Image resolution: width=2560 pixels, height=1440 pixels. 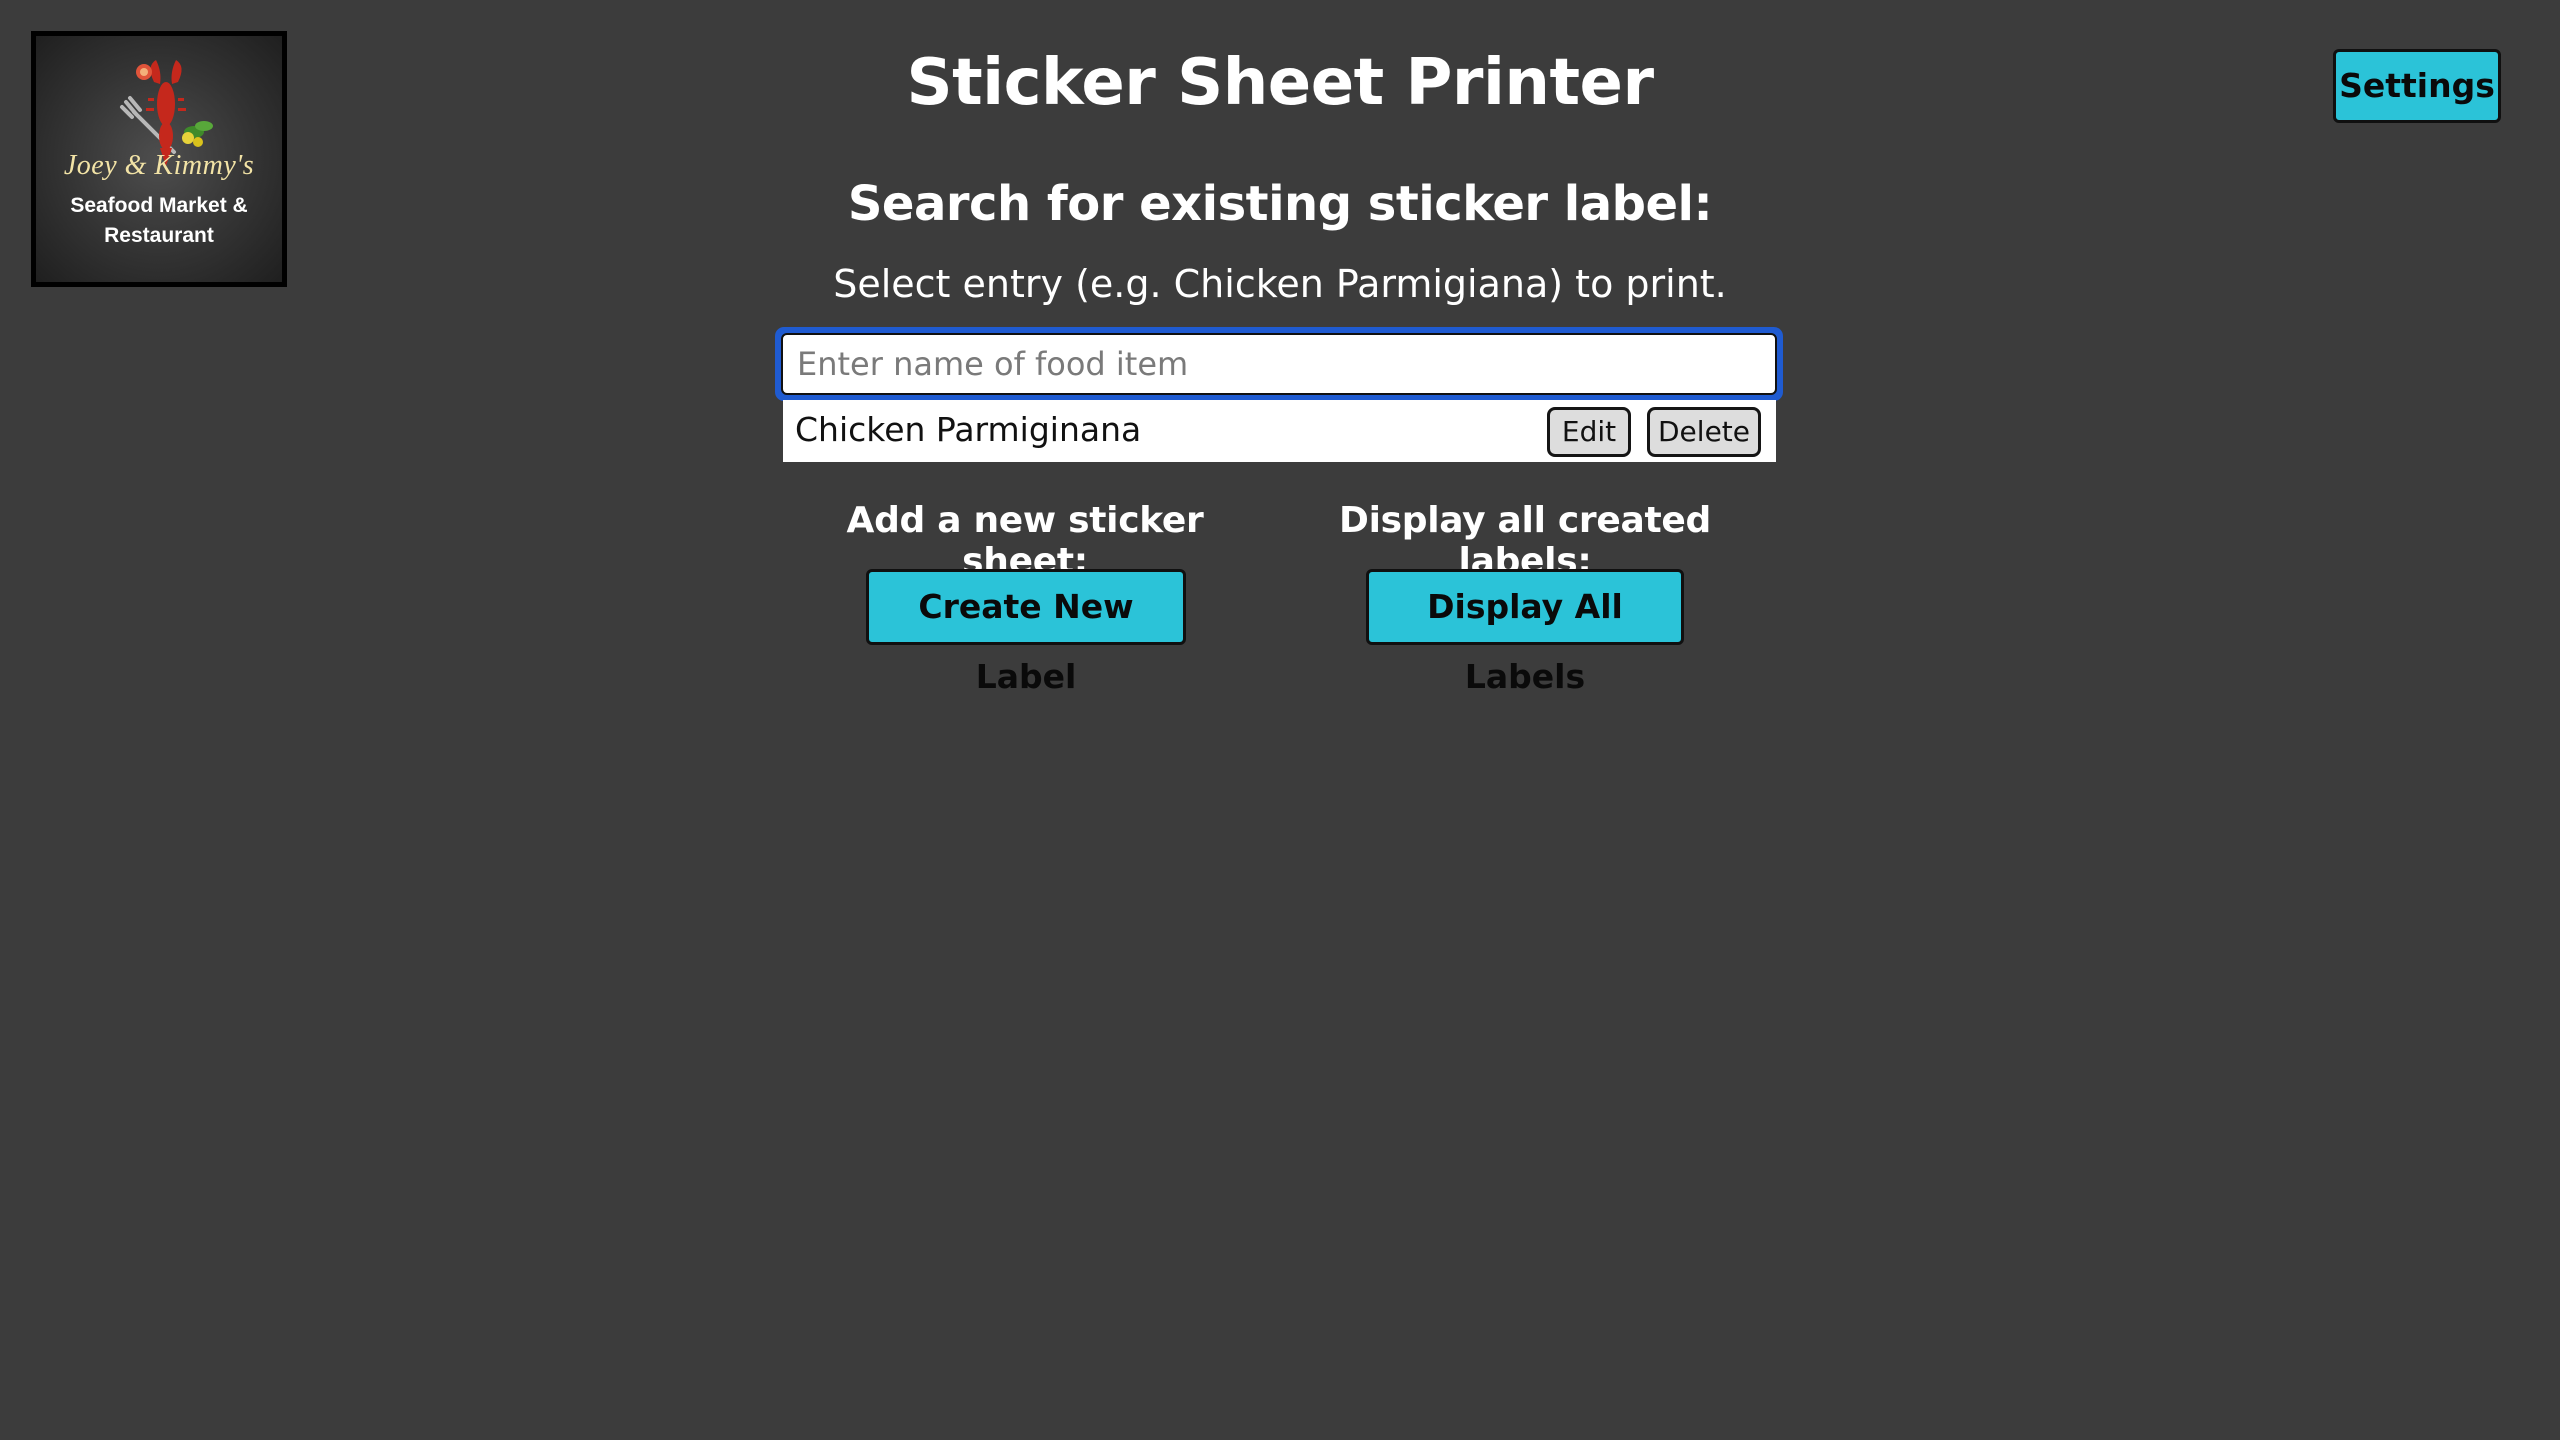 What do you see at coordinates (2417, 86) in the screenshot?
I see `settings-button: Settings` at bounding box center [2417, 86].